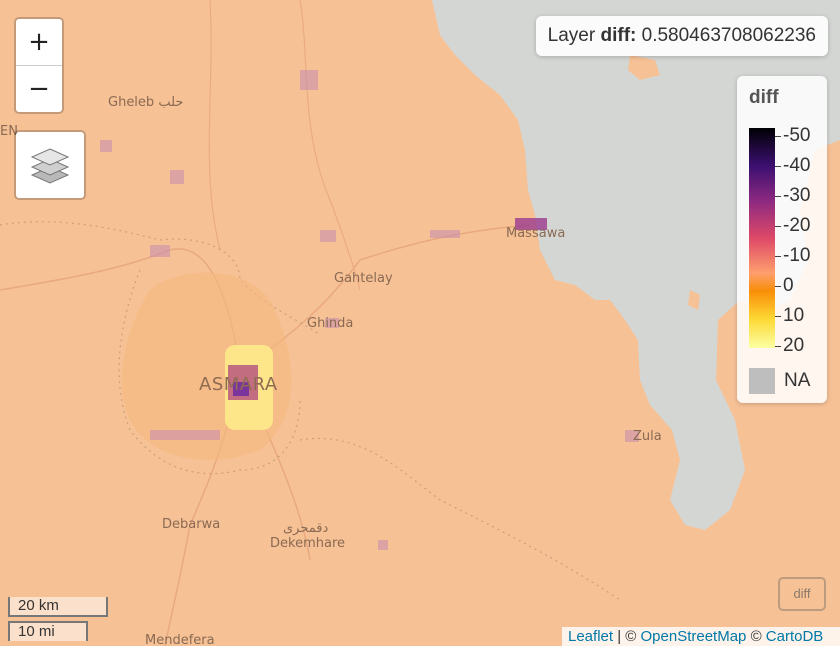  What do you see at coordinates (797, 135) in the screenshot?
I see `legend-tick-label: -50` at bounding box center [797, 135].